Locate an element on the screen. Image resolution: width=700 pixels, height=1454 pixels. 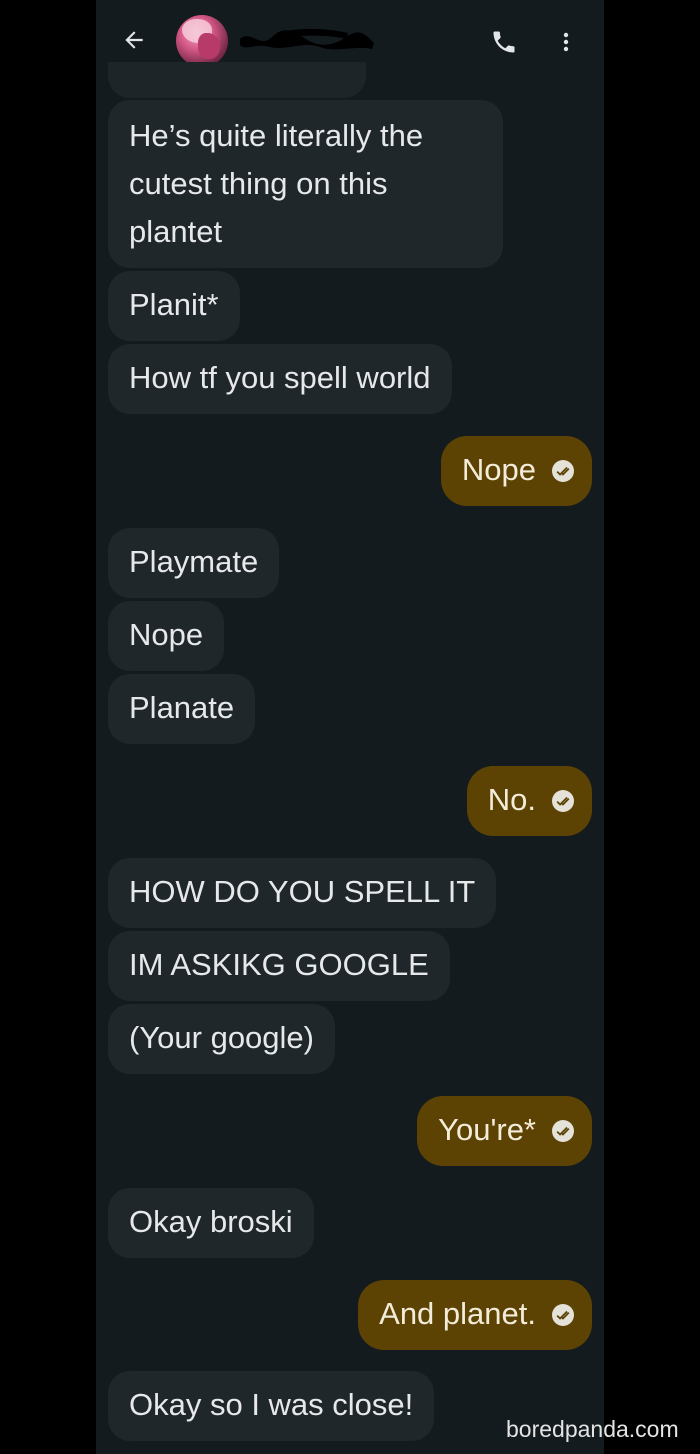
contact-name-redacted is located at coordinates (306, 40).